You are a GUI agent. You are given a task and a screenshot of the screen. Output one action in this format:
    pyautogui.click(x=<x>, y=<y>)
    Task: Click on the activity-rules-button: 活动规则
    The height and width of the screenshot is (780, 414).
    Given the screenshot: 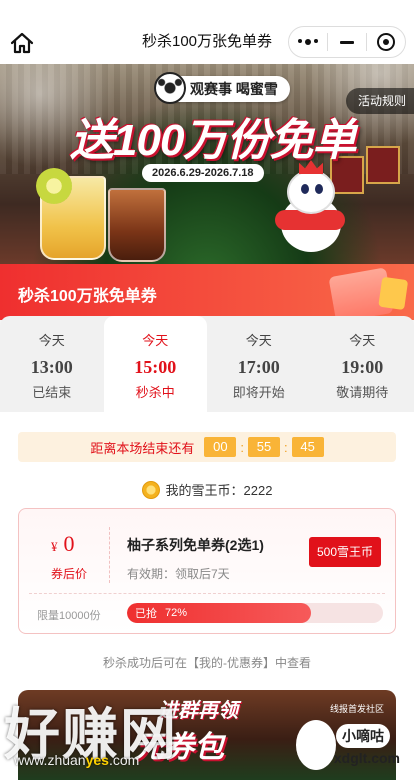 What is the action you would take?
    pyautogui.click(x=379, y=101)
    